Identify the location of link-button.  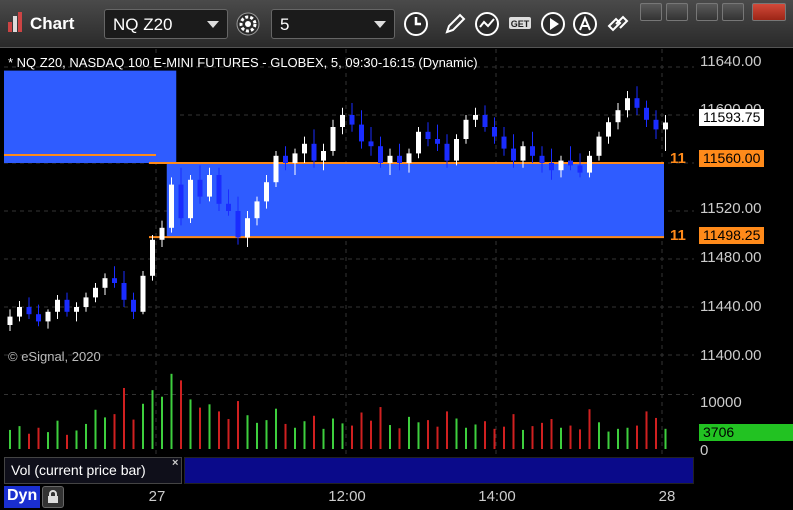
(617, 24).